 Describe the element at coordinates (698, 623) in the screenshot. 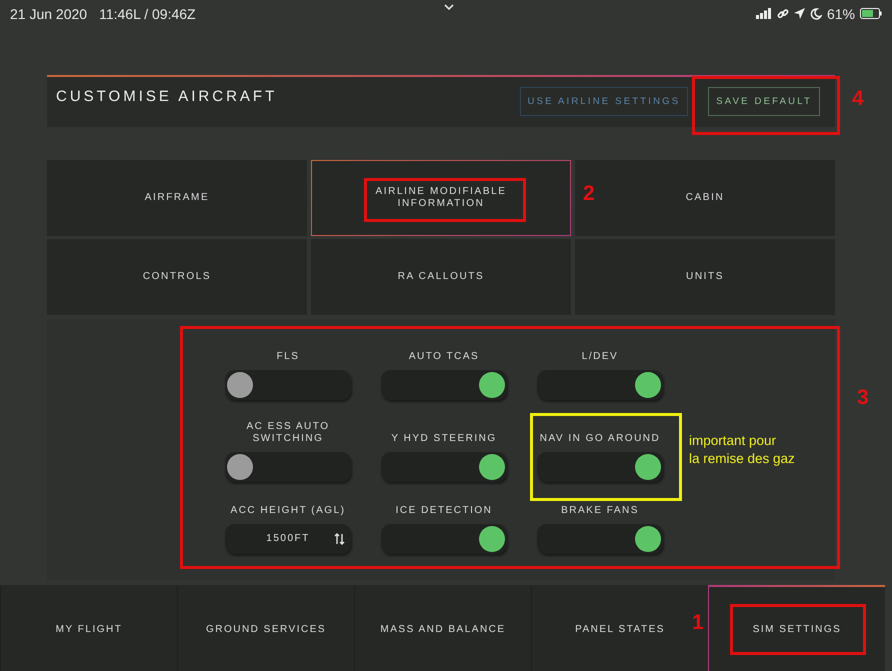

I see `annotation-number: 1` at that location.